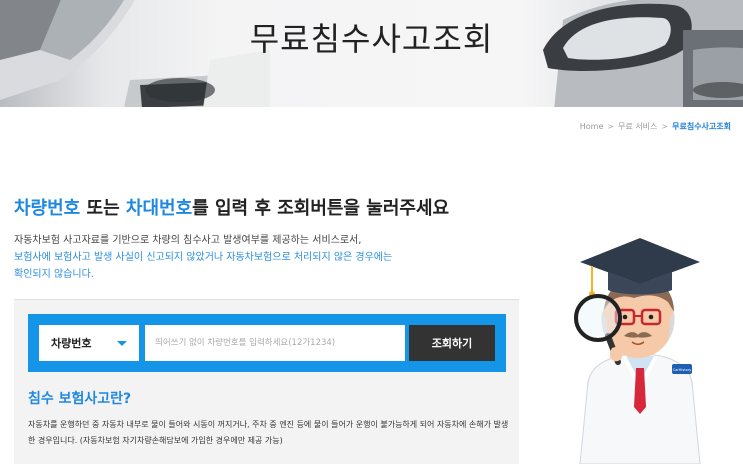 This screenshot has height=464, width=743. I want to click on search-bar: 차량번호 조회하기, so click(267, 343).